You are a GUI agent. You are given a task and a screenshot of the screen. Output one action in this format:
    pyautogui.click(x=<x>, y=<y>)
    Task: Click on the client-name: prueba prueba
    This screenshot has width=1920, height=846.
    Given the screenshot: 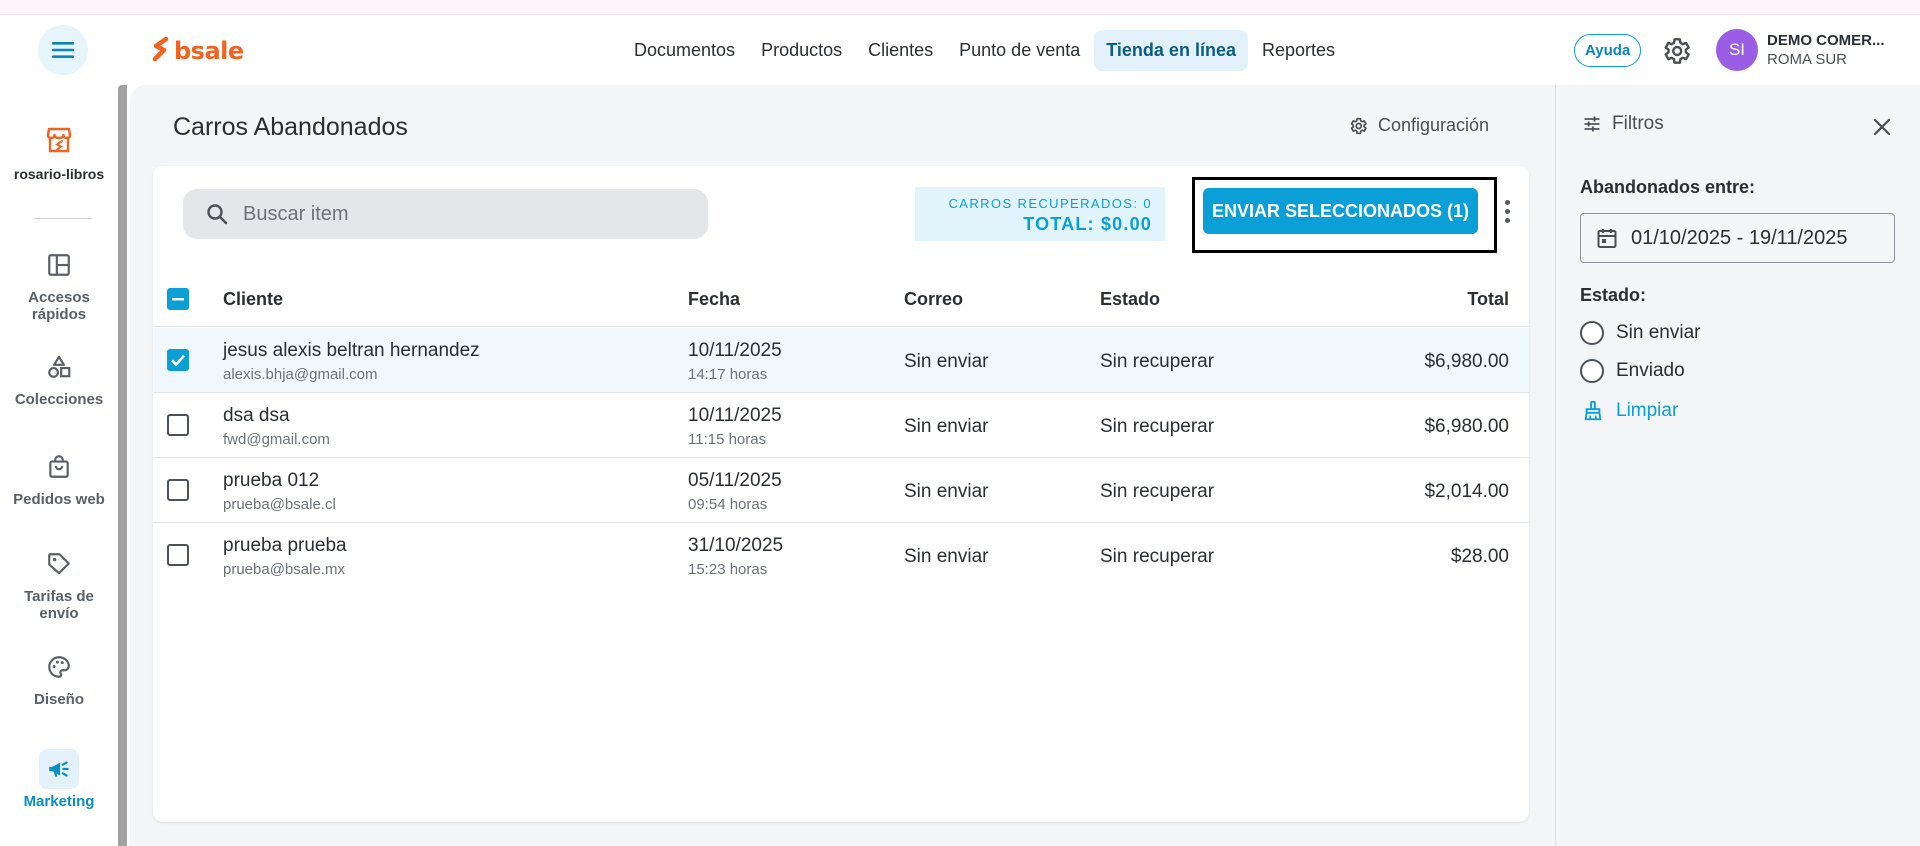 What is the action you would take?
    pyautogui.click(x=285, y=545)
    